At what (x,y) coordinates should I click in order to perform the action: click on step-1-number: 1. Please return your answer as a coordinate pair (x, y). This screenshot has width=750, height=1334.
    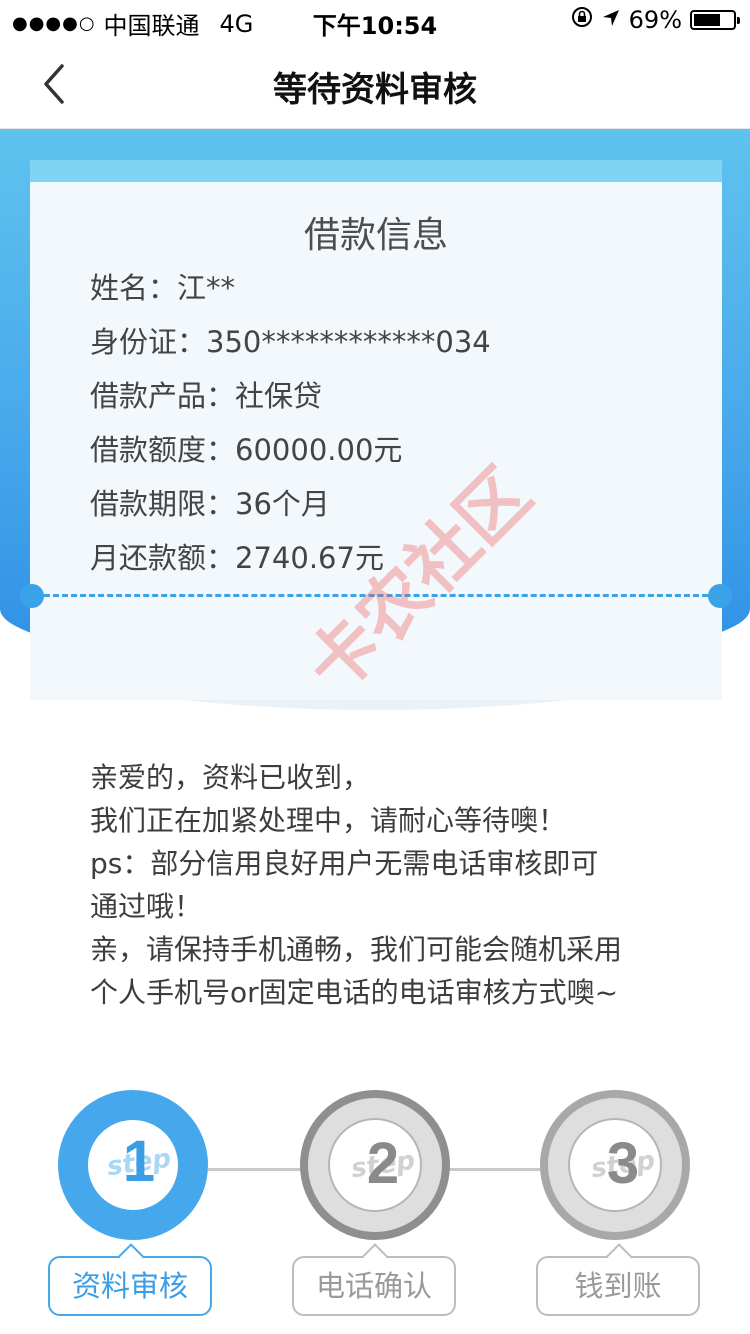
    Looking at the image, I should click on (139, 1161).